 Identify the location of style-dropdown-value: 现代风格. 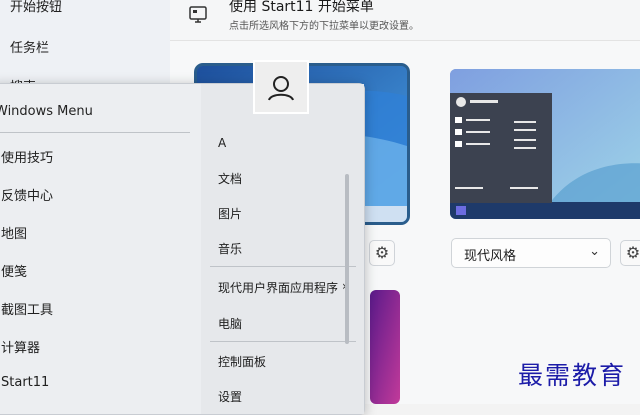
(490, 256).